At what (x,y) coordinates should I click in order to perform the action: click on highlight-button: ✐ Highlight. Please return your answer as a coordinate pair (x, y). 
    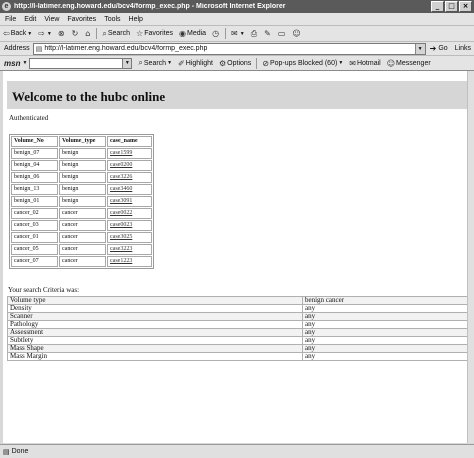
    Looking at the image, I should click on (195, 63).